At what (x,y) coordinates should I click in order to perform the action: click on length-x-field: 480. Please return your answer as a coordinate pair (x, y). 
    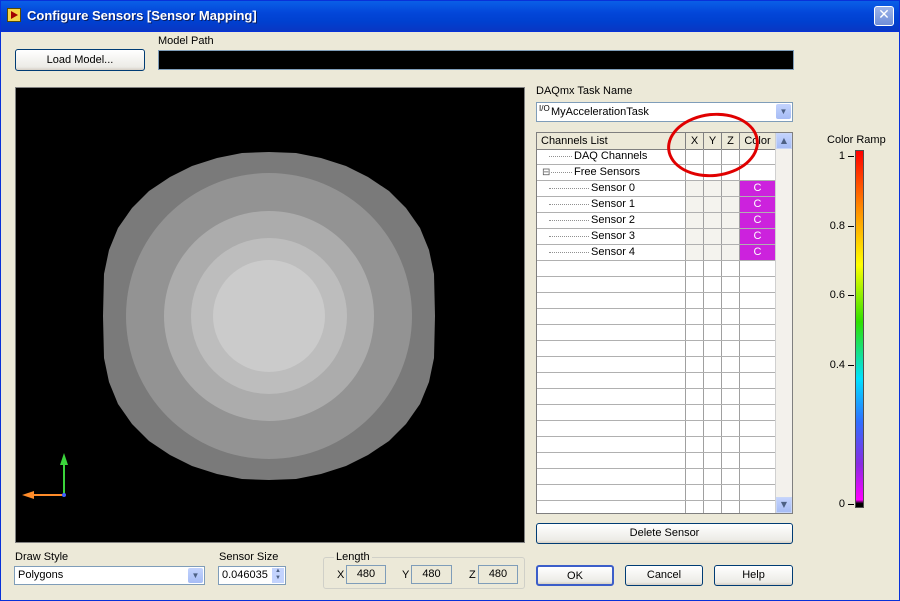
    Looking at the image, I should click on (366, 574).